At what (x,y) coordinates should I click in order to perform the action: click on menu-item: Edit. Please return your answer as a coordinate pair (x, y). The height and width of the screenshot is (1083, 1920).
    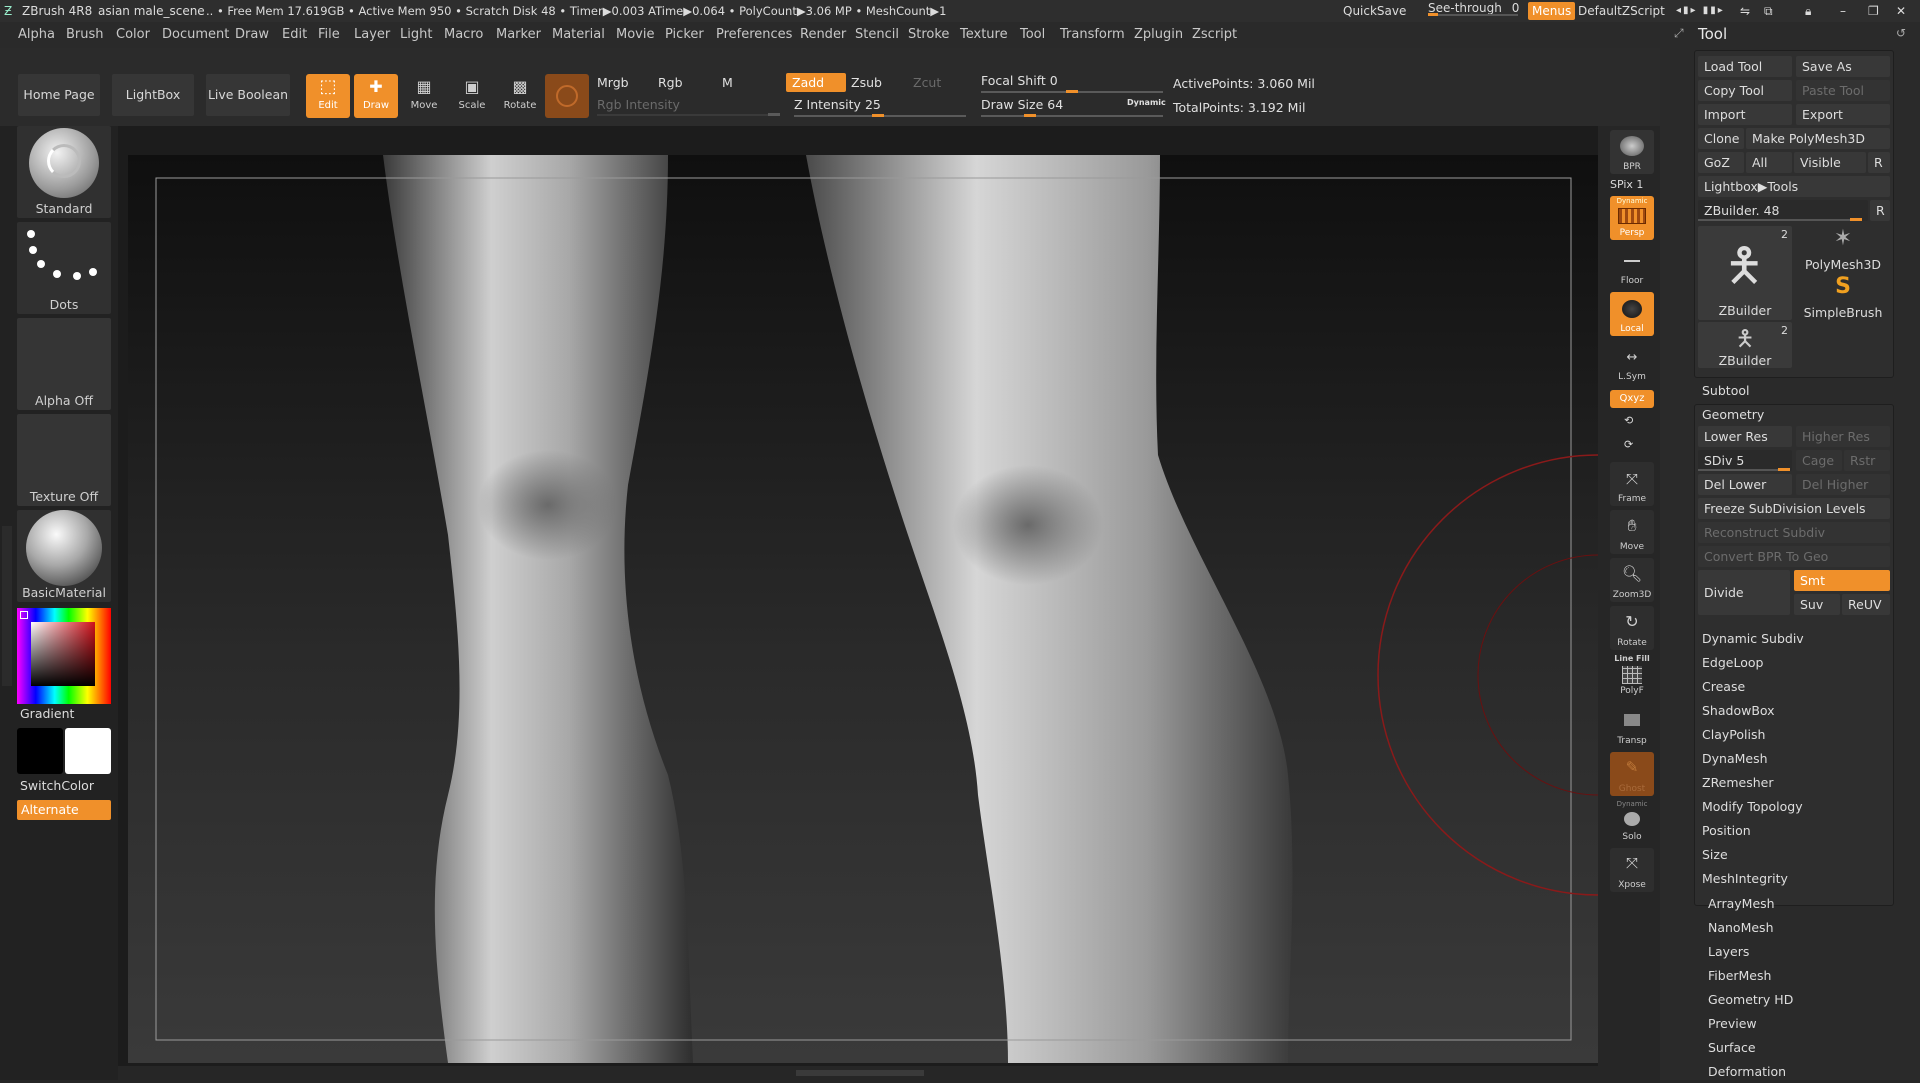
    Looking at the image, I should click on (294, 35).